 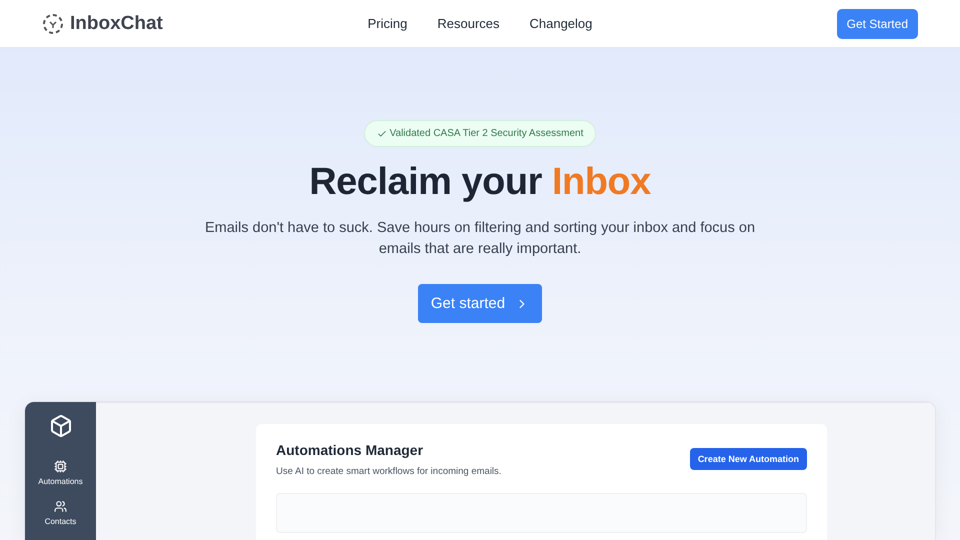 What do you see at coordinates (116, 23) in the screenshot?
I see `brand-name: InboxChat` at bounding box center [116, 23].